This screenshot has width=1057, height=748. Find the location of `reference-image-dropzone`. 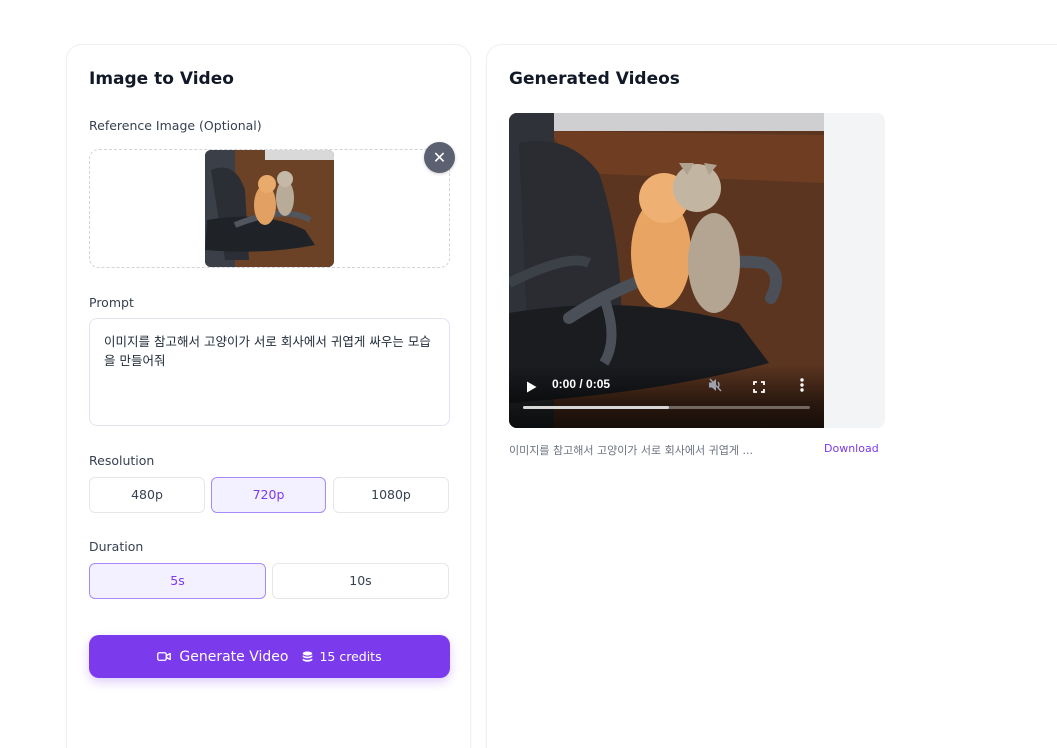

reference-image-dropzone is located at coordinates (269, 208).